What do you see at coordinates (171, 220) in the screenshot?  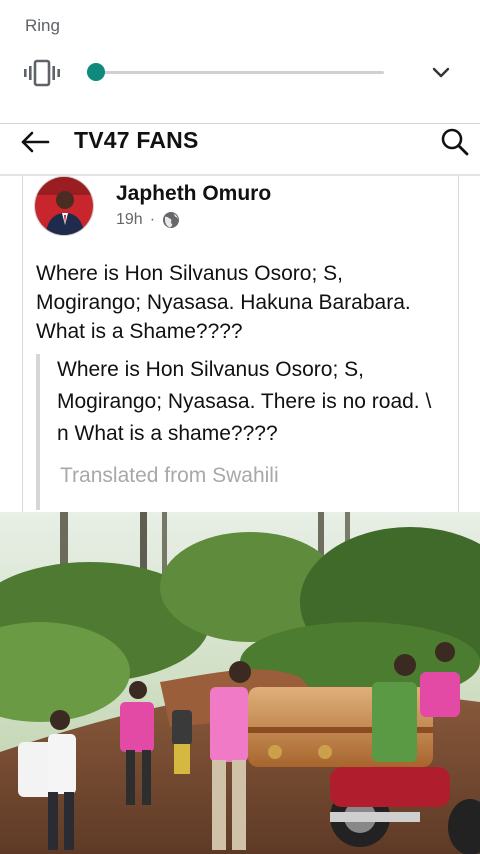 I see `globe-icon` at bounding box center [171, 220].